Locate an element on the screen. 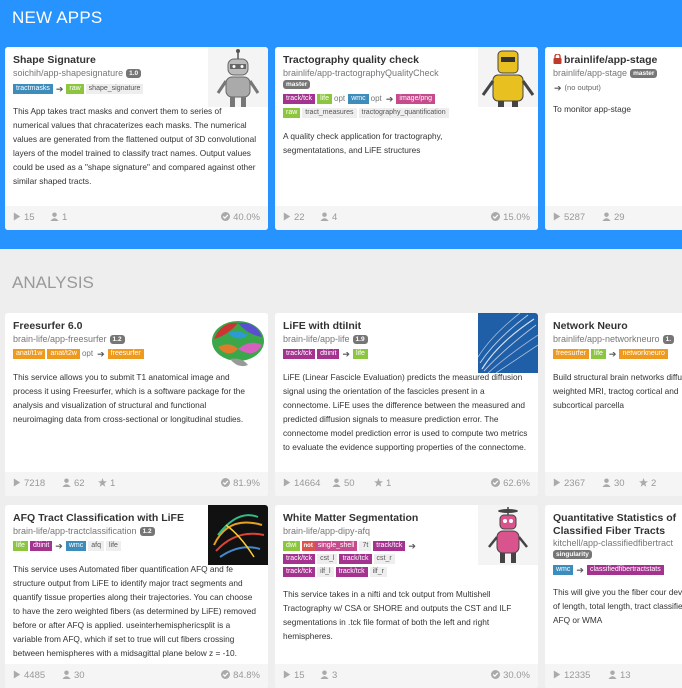 This screenshot has height=688, width=682. output-tag: afq is located at coordinates (96, 546).